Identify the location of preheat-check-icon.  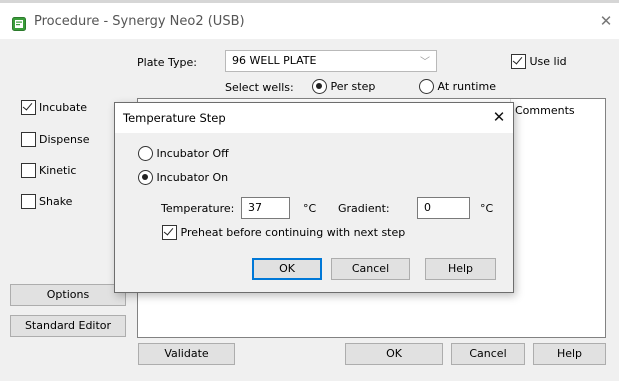
(169, 232).